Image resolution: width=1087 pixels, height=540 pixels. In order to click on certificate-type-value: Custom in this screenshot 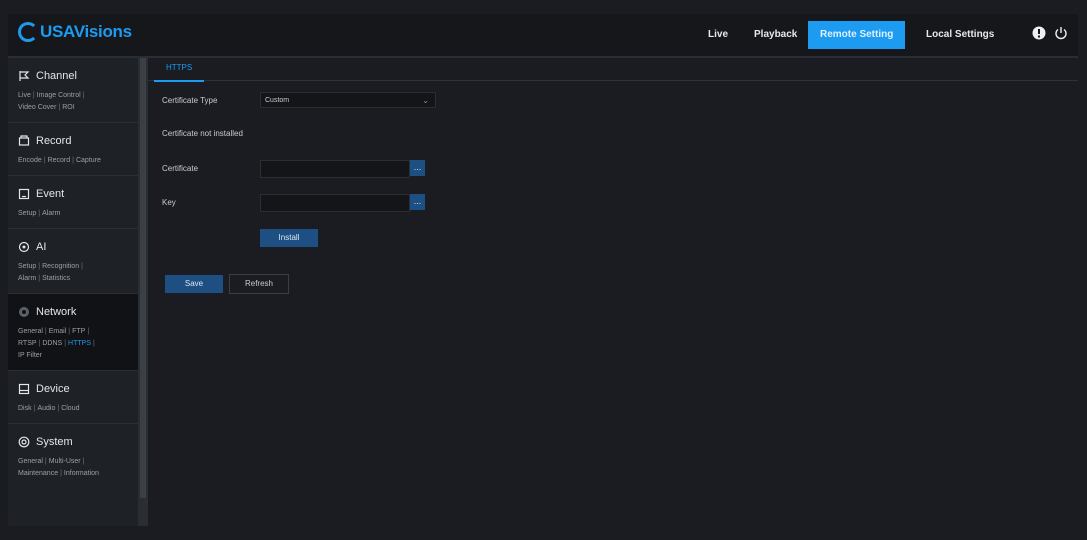, I will do `click(277, 100)`.